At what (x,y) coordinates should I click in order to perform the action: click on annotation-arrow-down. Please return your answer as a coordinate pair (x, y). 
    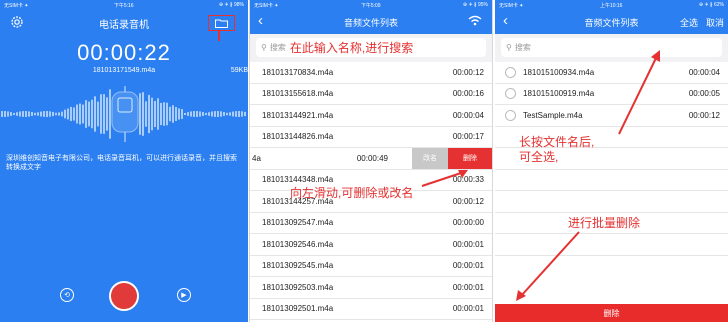
    Looking at the image, I should click on (548, 266).